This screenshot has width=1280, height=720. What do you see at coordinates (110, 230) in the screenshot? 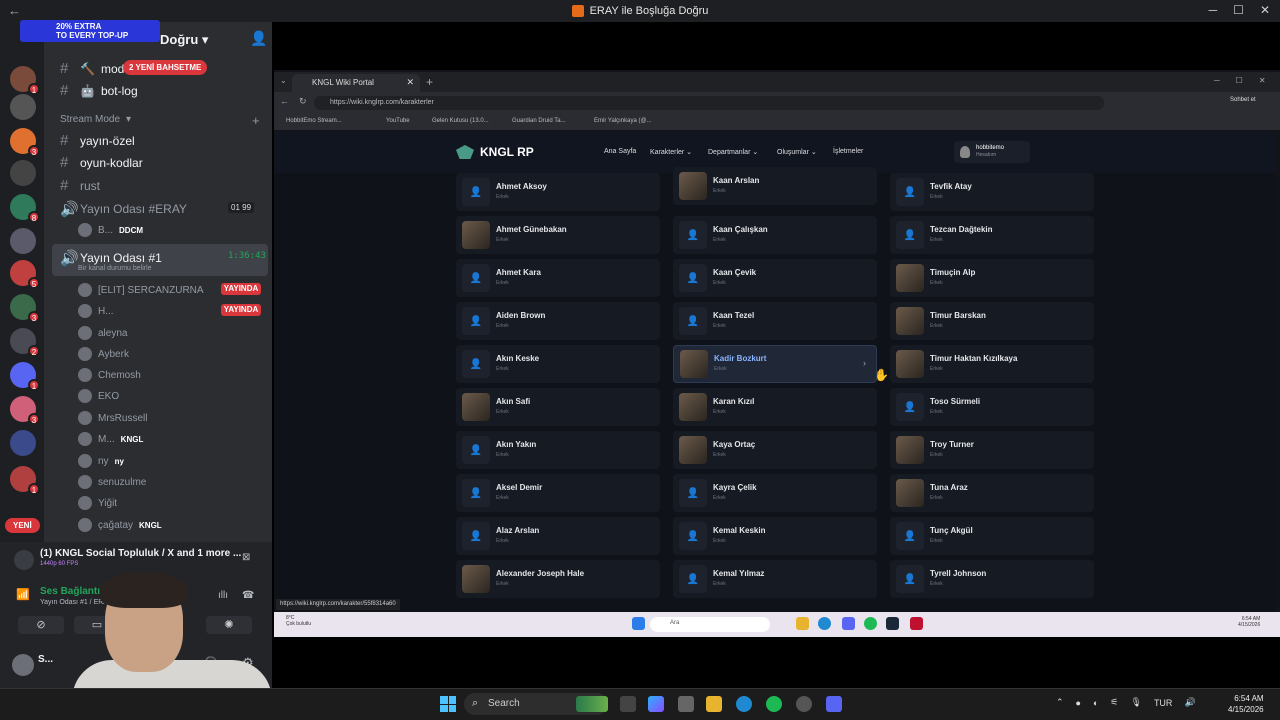
I see `voice-user: B... DDCM` at bounding box center [110, 230].